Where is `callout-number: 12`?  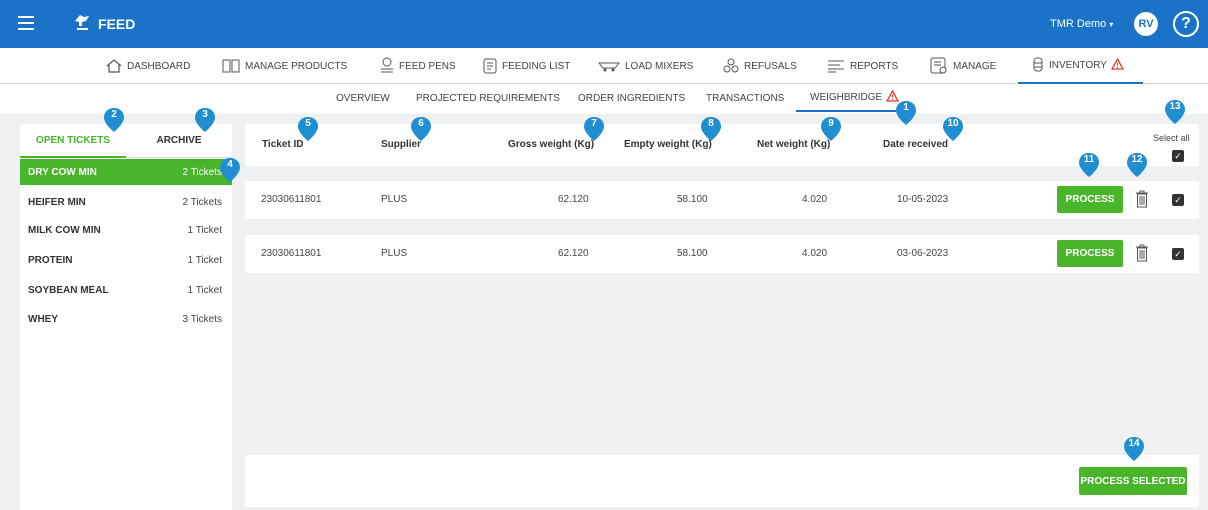
callout-number: 12 is located at coordinates (1137, 159).